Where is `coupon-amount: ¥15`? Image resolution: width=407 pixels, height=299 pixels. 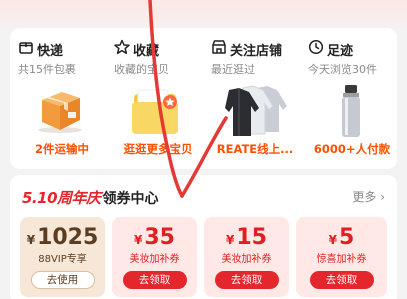 coupon-amount: ¥15 is located at coordinates (246, 237).